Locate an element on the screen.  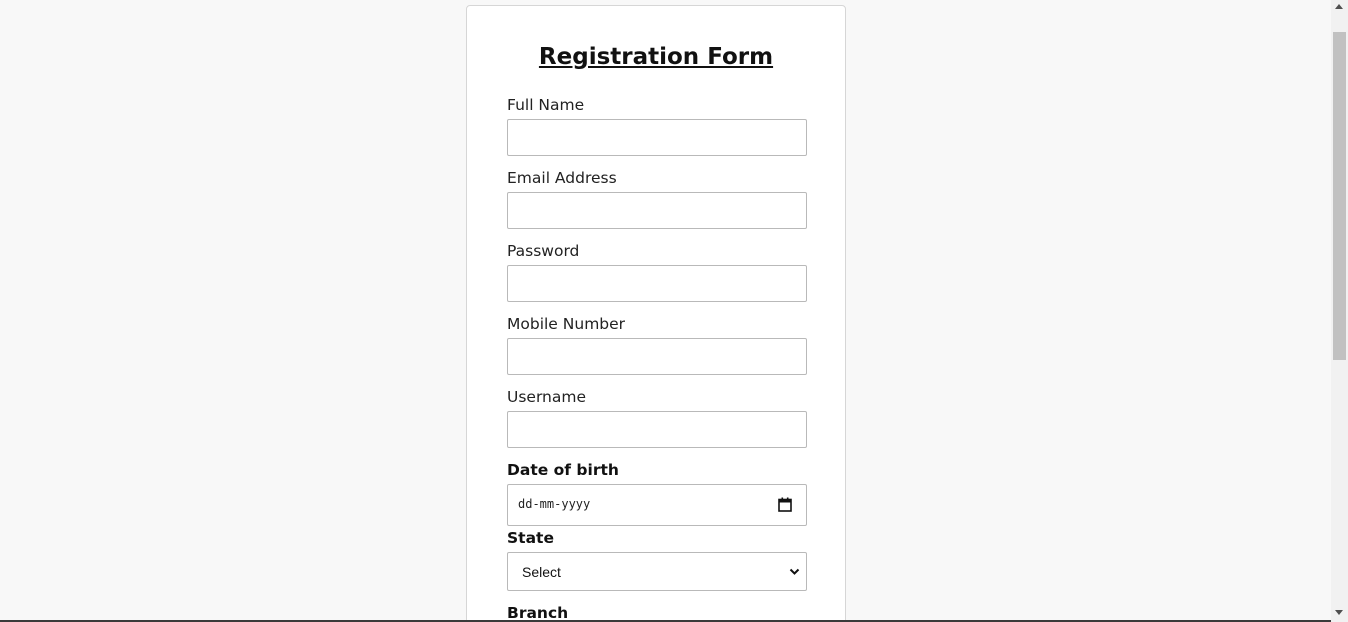
scroll-down-arrow-icon is located at coordinates (1339, 612).